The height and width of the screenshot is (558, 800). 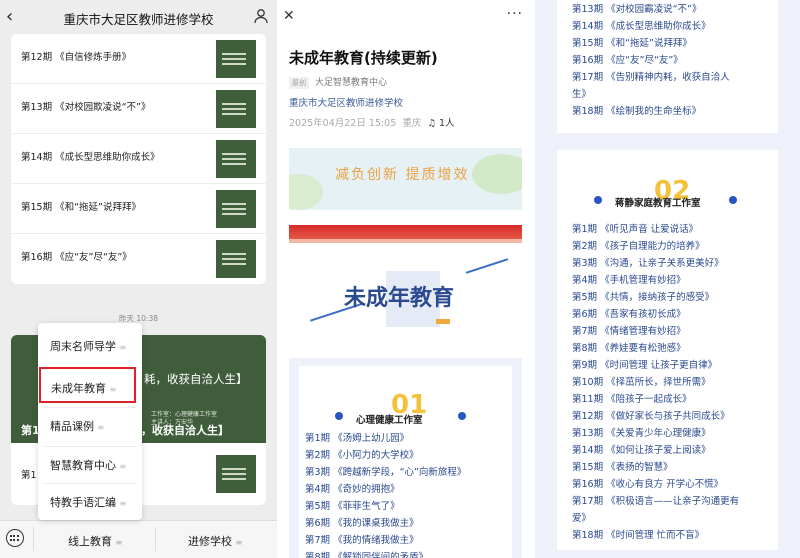 I want to click on list-item: 第17期 《告别精神内耗，收获自洽人, so click(x=651, y=76).